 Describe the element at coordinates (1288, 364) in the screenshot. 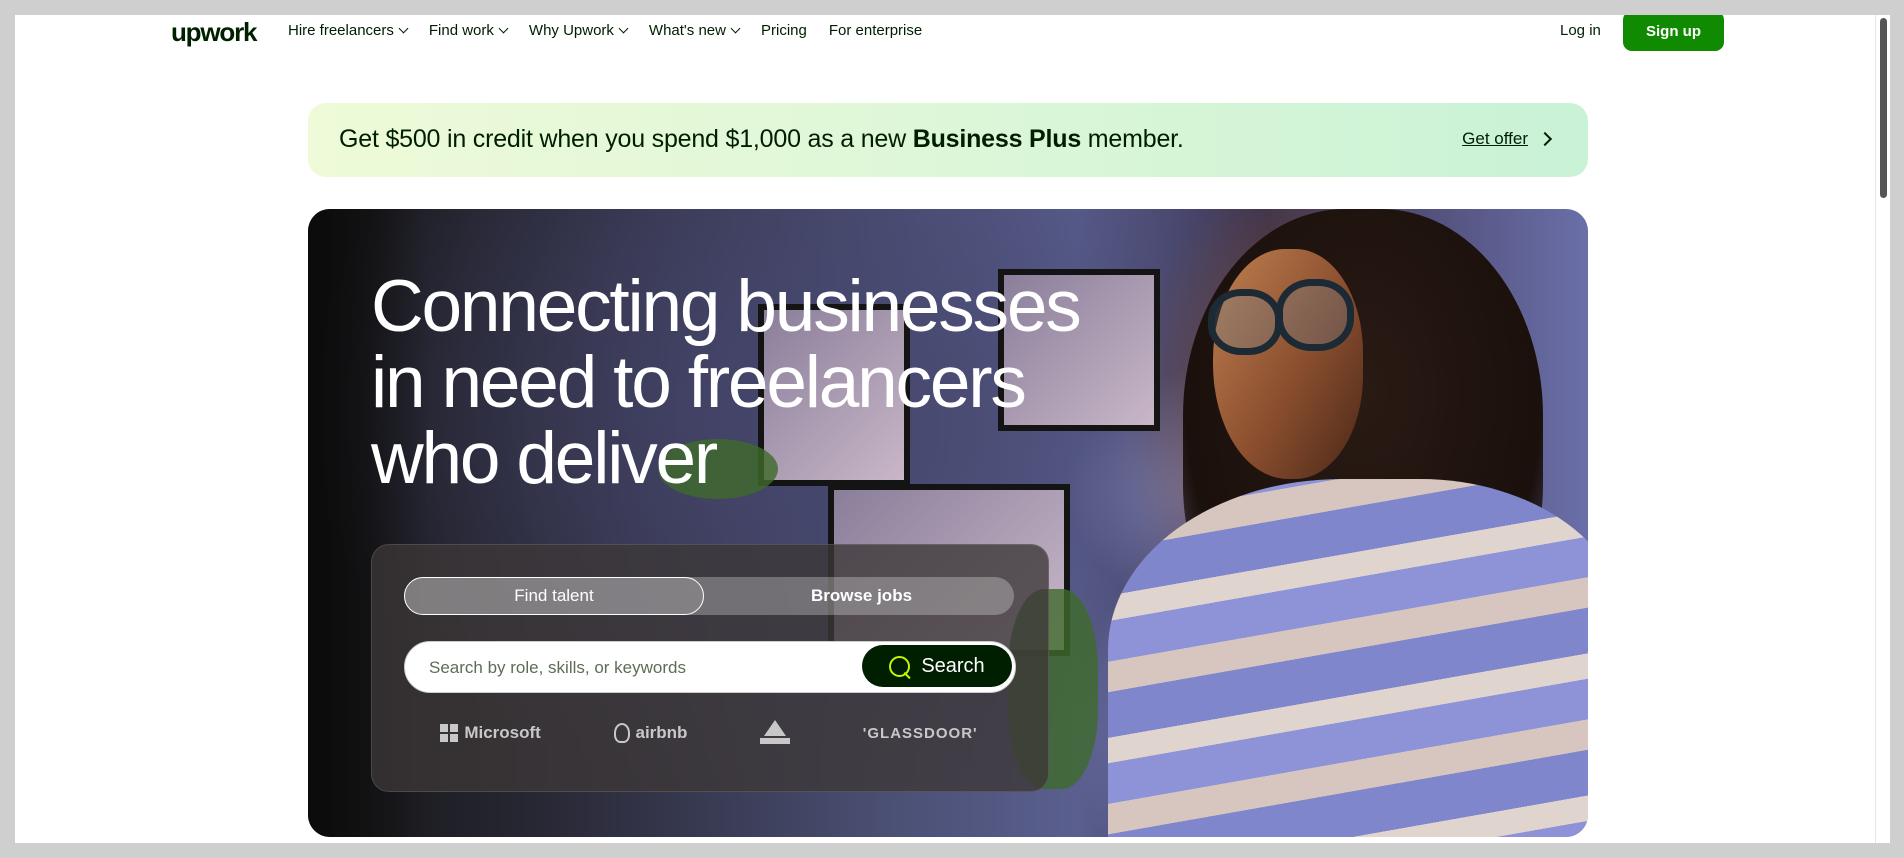

I see `photo-person-face` at that location.